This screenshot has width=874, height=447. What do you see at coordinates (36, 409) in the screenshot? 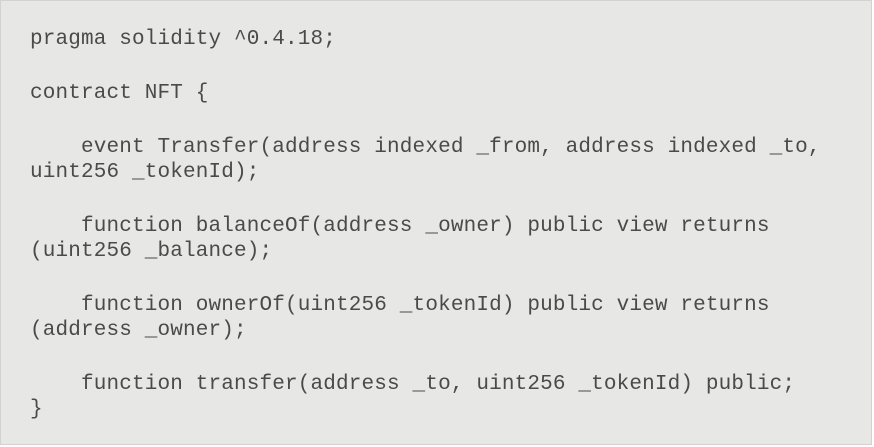
I see `code-line-contract-close: }` at bounding box center [36, 409].